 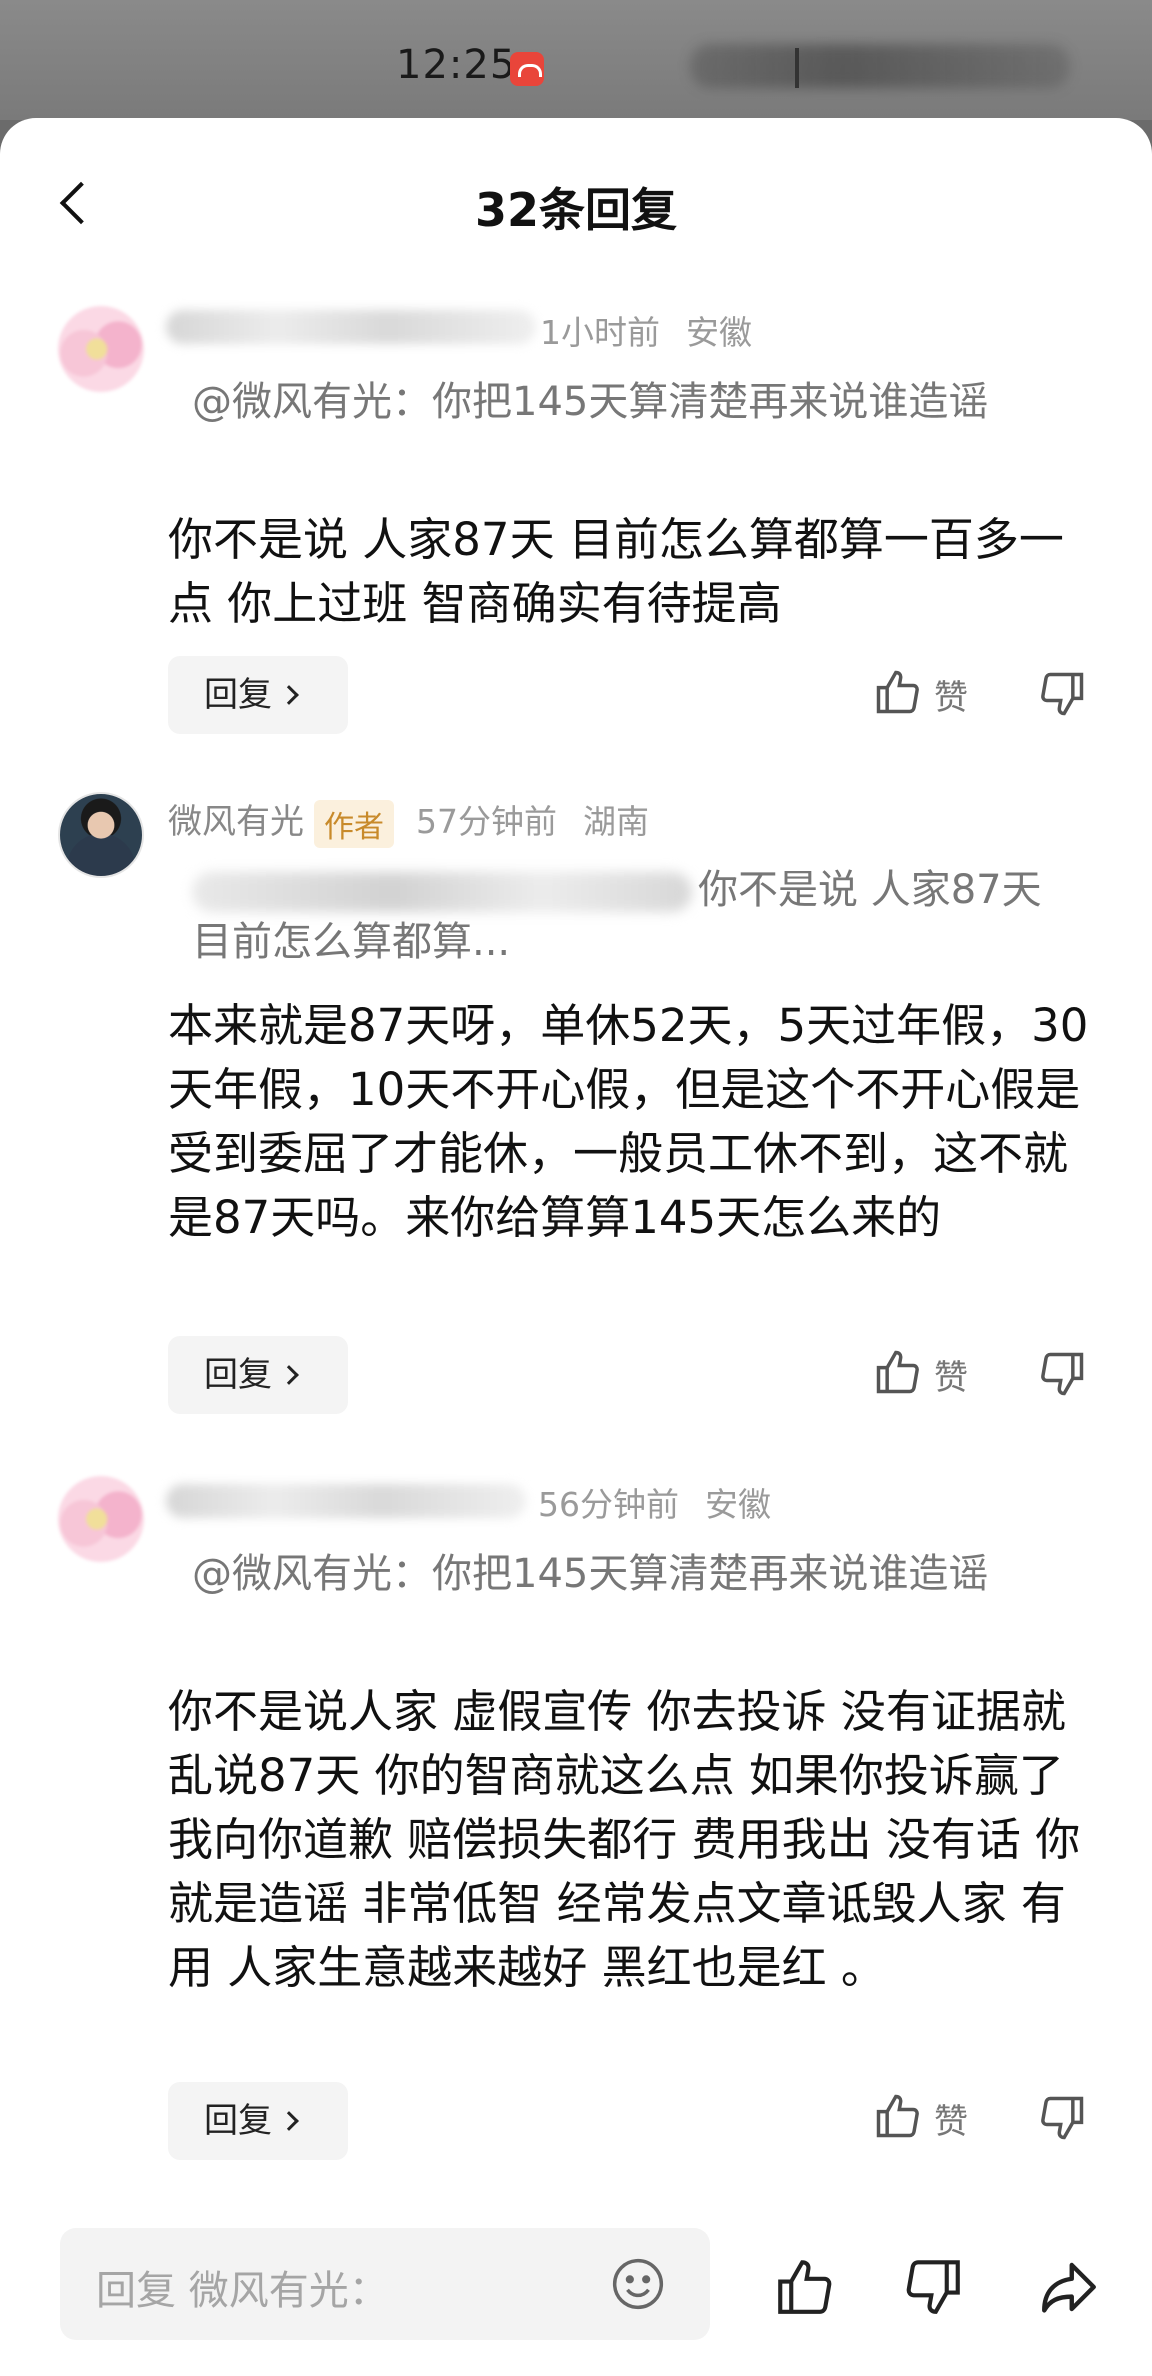 I want to click on reply-input-placeholder: 回复 微风有光：, so click(x=242, y=2291).